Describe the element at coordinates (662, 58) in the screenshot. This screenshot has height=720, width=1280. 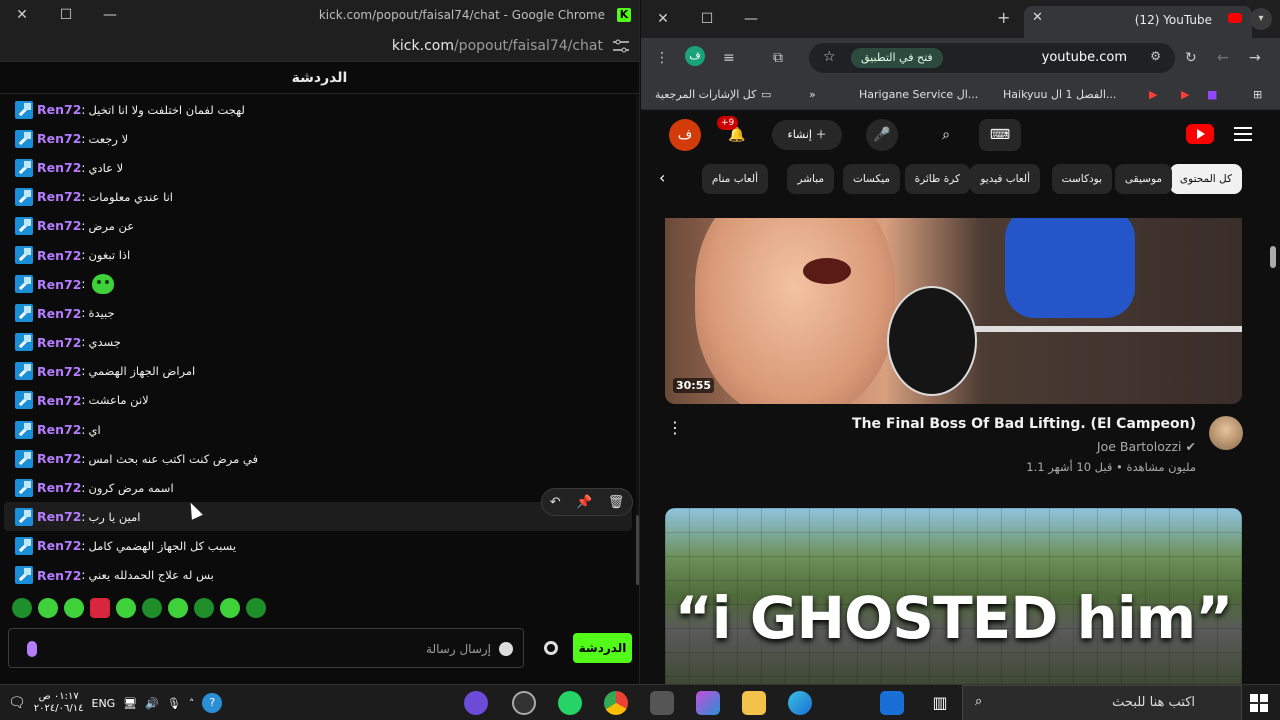
I see `menu-dots-icon: ⋮` at that location.